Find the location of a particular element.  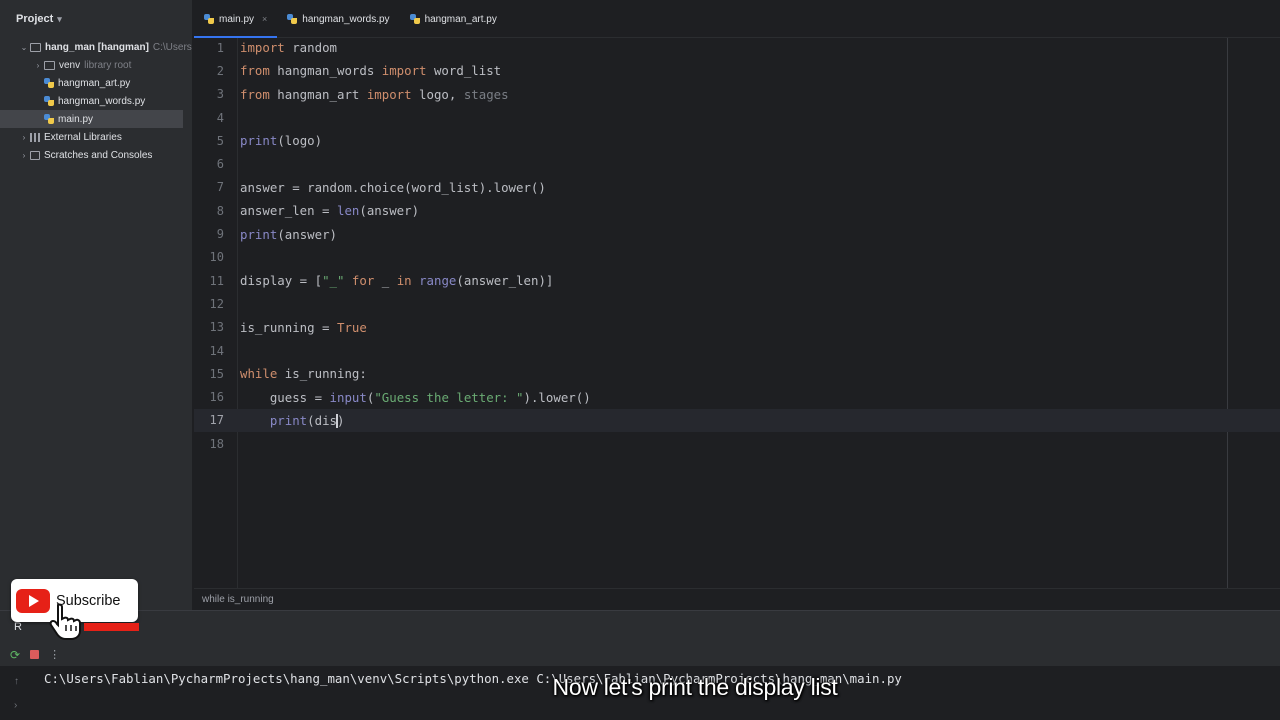

editor-tab-label: main.py is located at coordinates (237, 19).